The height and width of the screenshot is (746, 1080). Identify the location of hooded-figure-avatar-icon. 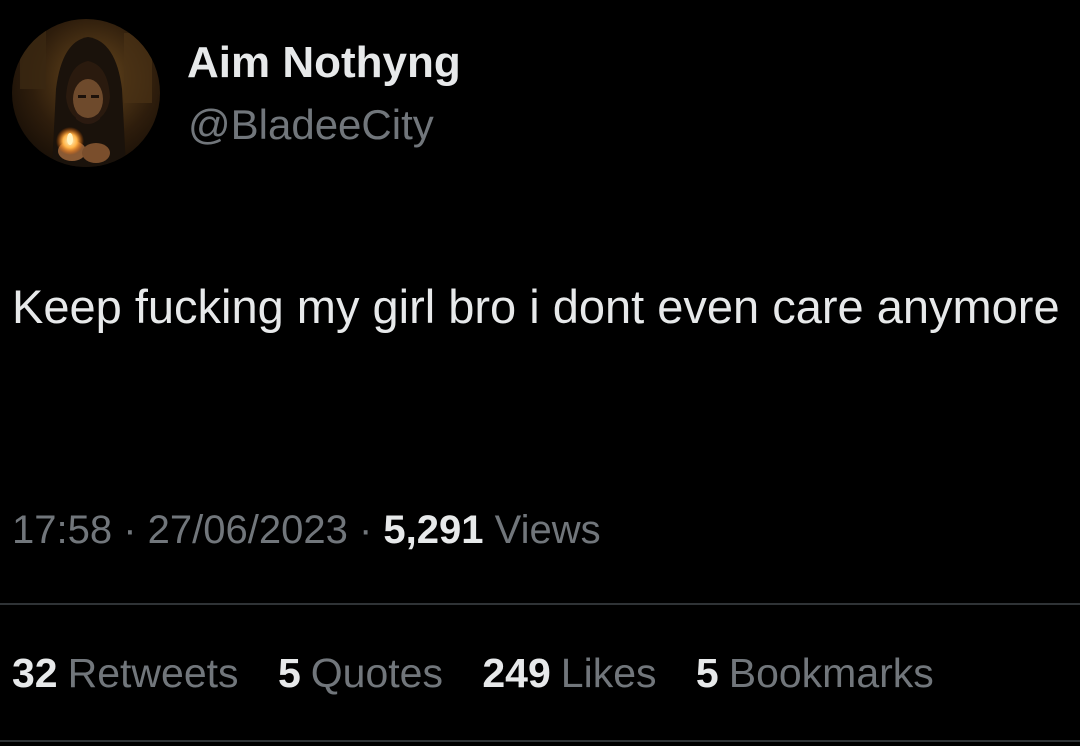
(86, 93).